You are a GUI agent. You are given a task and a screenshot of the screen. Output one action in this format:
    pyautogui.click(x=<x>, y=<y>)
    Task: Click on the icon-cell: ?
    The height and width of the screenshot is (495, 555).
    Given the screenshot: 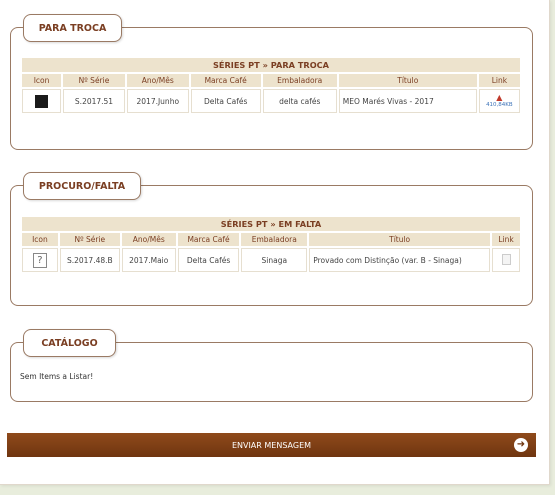 What is the action you would take?
    pyautogui.click(x=40, y=260)
    